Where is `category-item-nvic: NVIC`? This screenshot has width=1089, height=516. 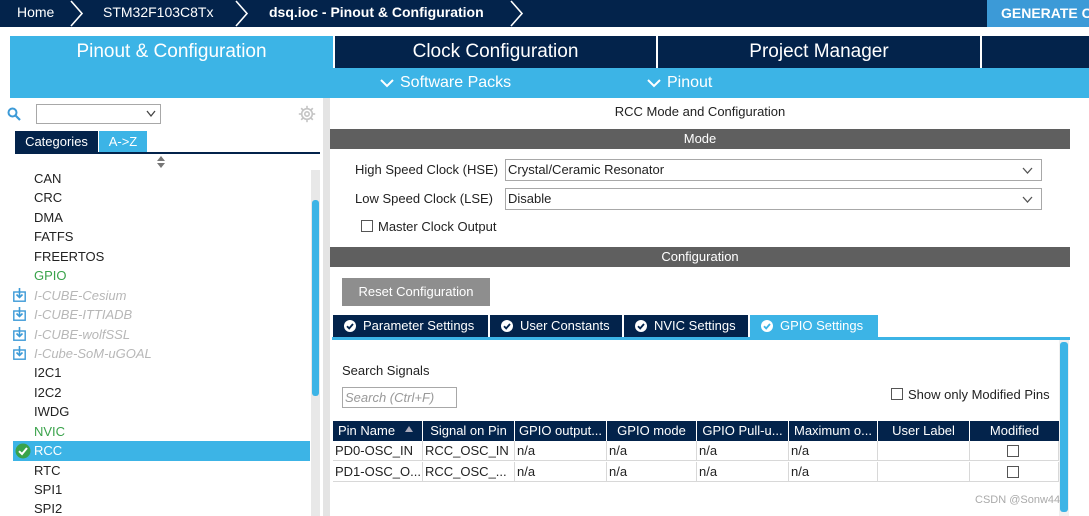 category-item-nvic: NVIC is located at coordinates (49, 431).